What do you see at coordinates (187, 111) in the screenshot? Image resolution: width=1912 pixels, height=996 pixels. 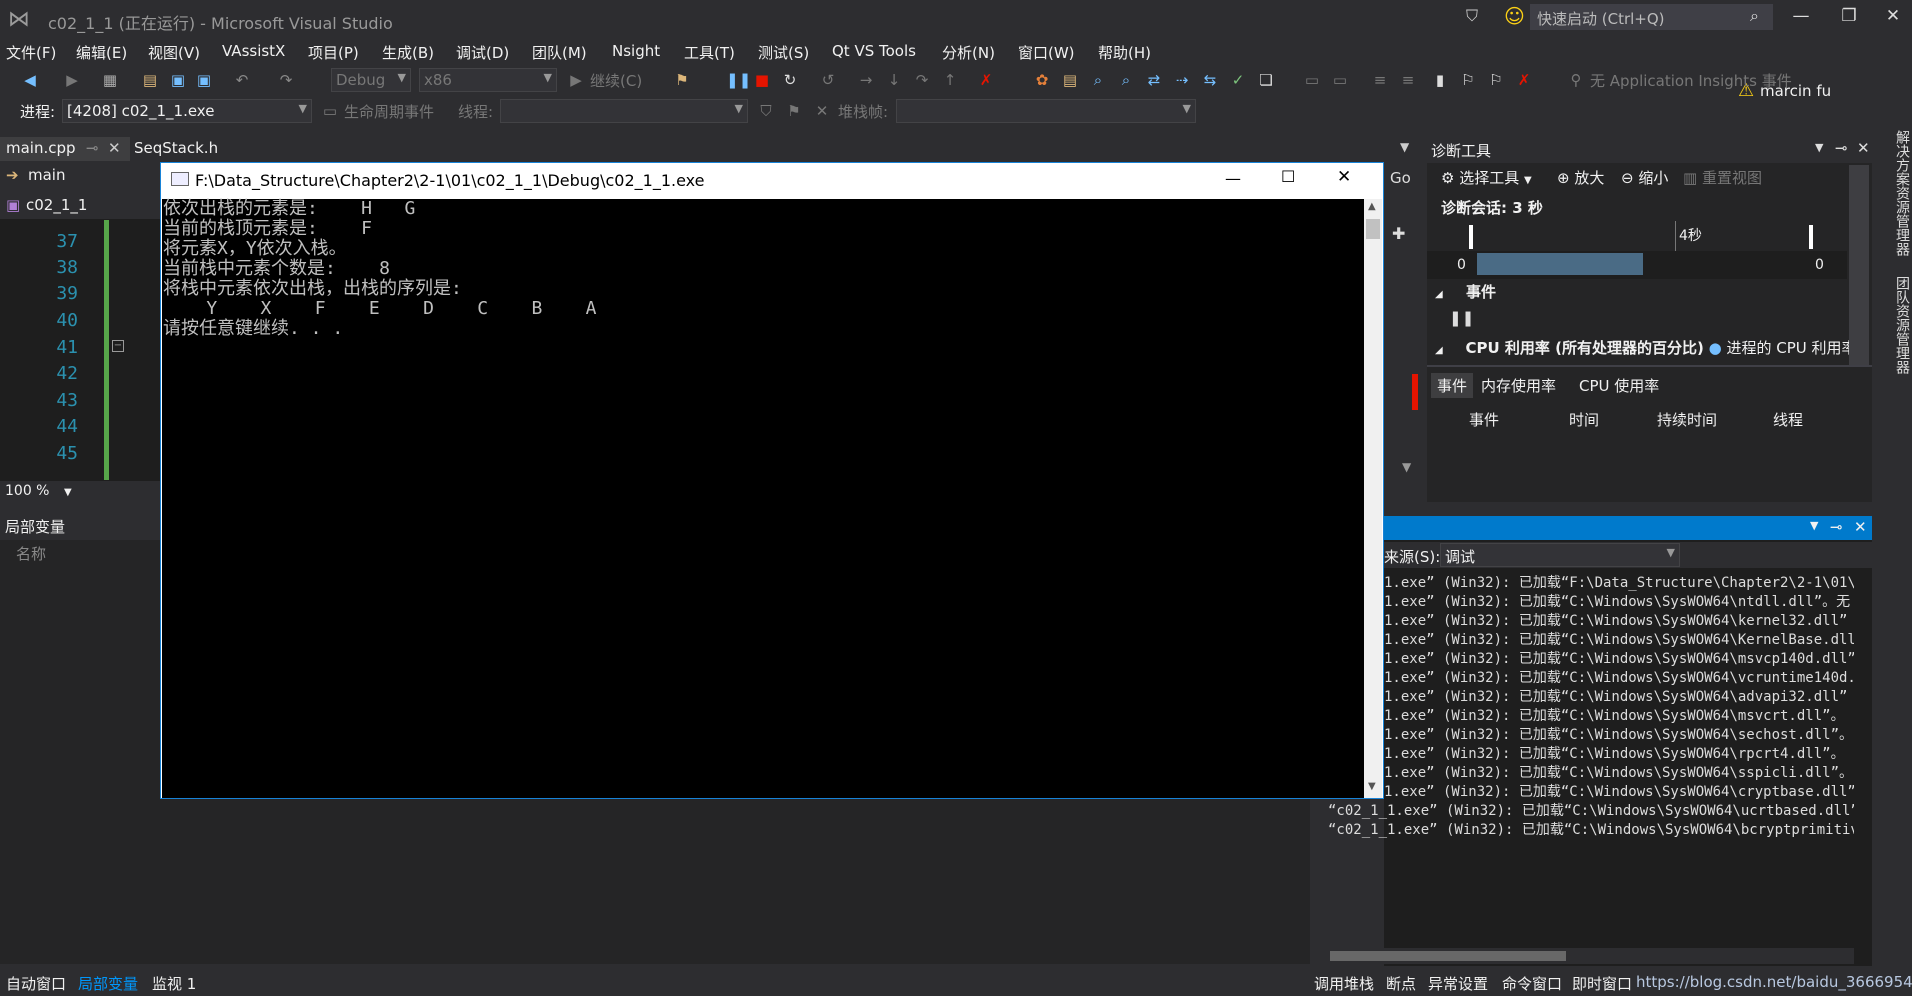 I see `process-select: [4208] c02_1_1.exe ▼` at bounding box center [187, 111].